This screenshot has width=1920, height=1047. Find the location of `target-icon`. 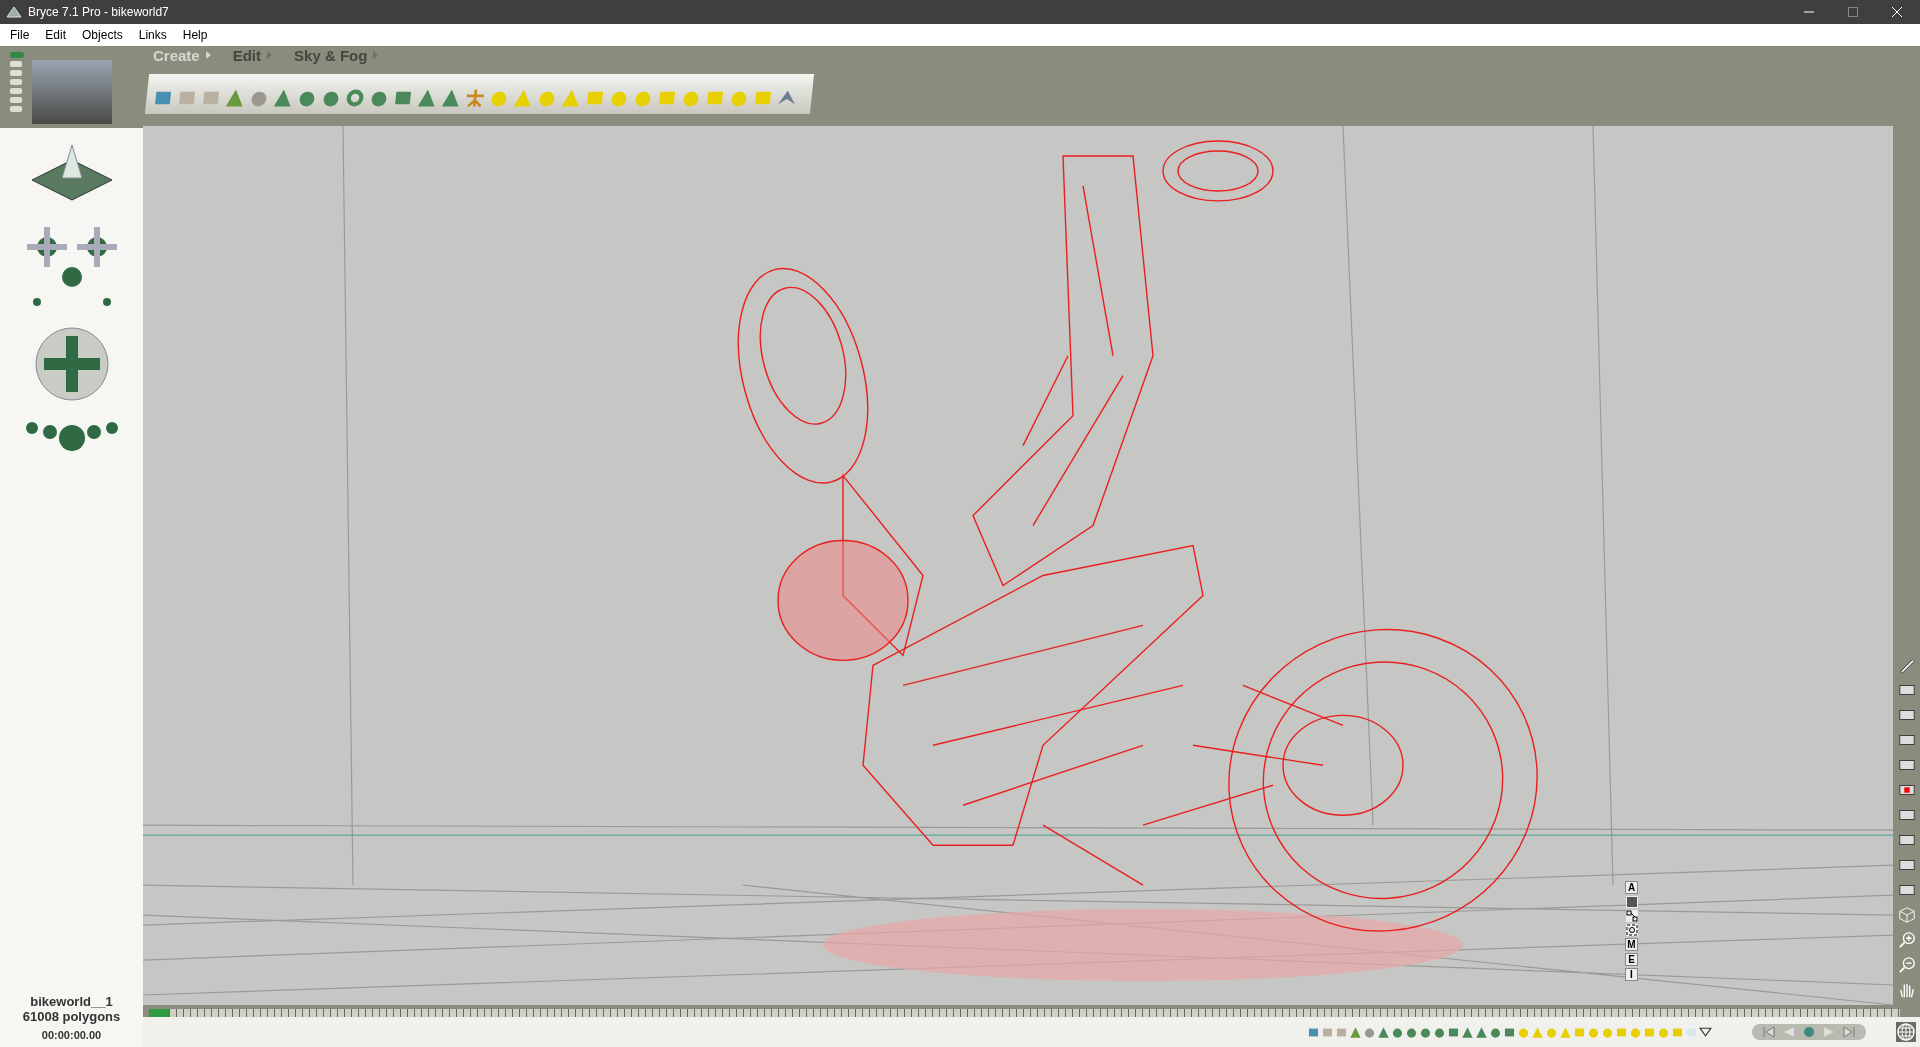

target-icon is located at coordinates (1631, 930).